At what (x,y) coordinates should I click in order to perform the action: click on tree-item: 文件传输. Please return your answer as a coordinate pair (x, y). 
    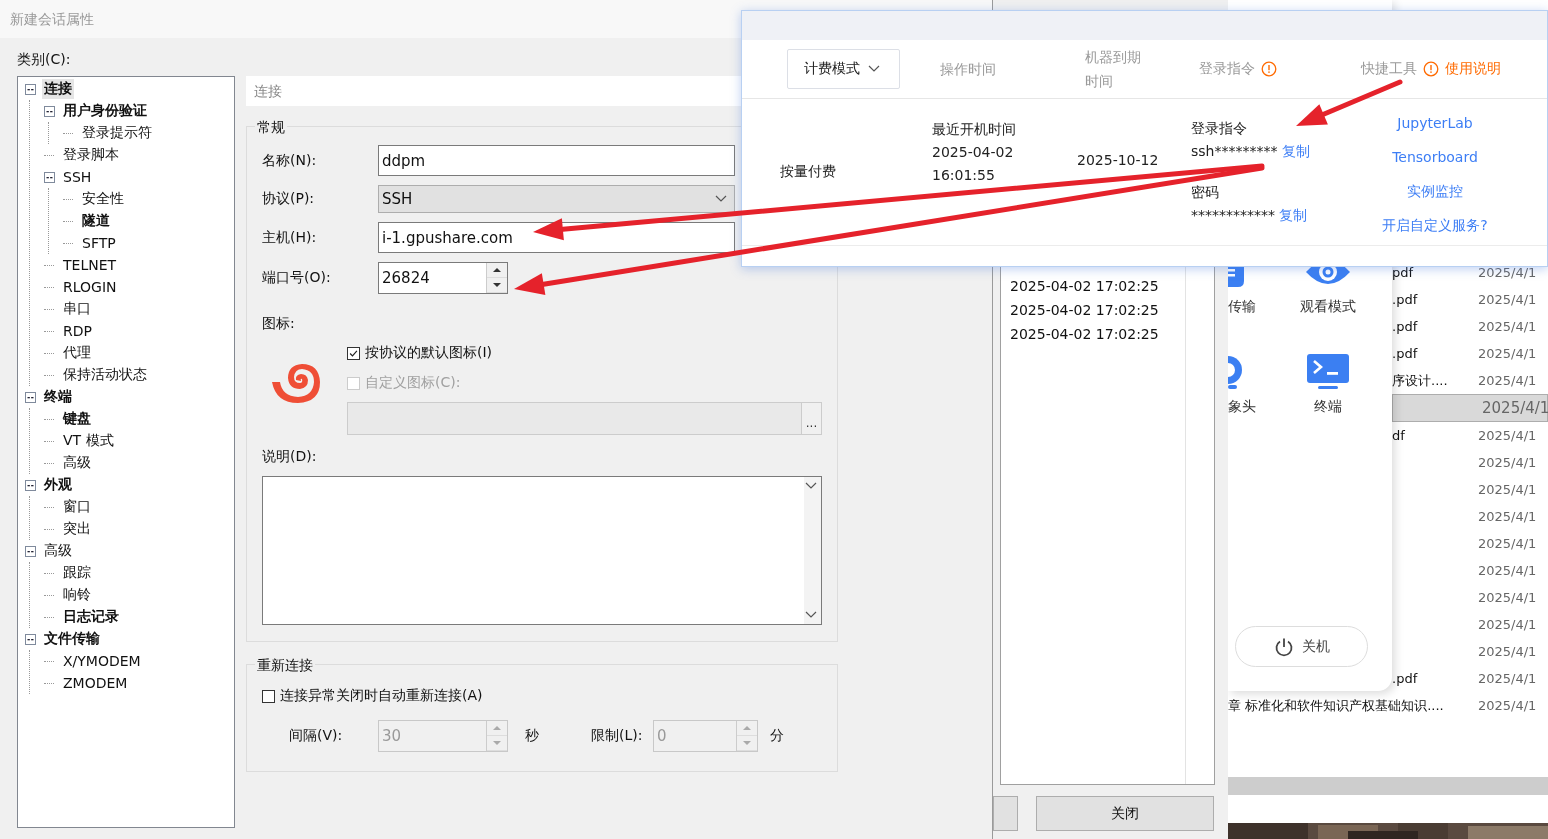
    Looking at the image, I should click on (72, 639).